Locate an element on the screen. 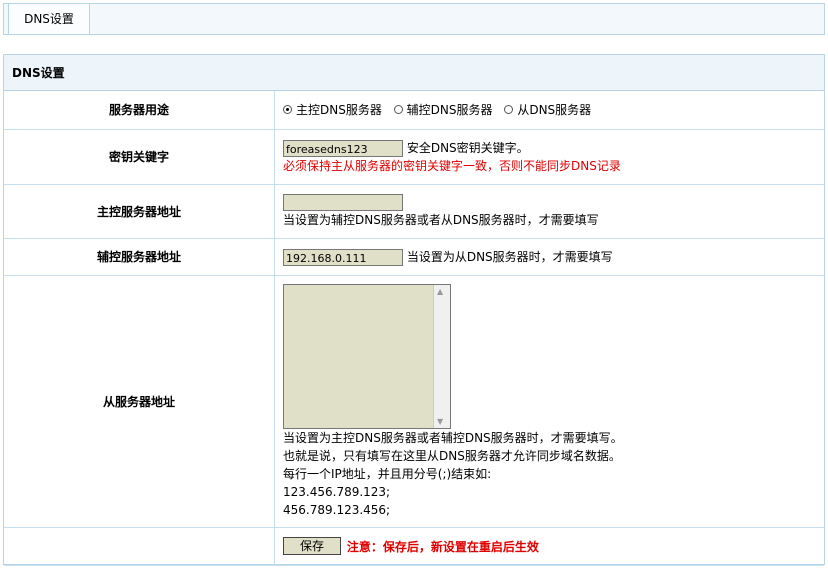 This screenshot has height=568, width=828. radio-slave-dot is located at coordinates (509, 110).